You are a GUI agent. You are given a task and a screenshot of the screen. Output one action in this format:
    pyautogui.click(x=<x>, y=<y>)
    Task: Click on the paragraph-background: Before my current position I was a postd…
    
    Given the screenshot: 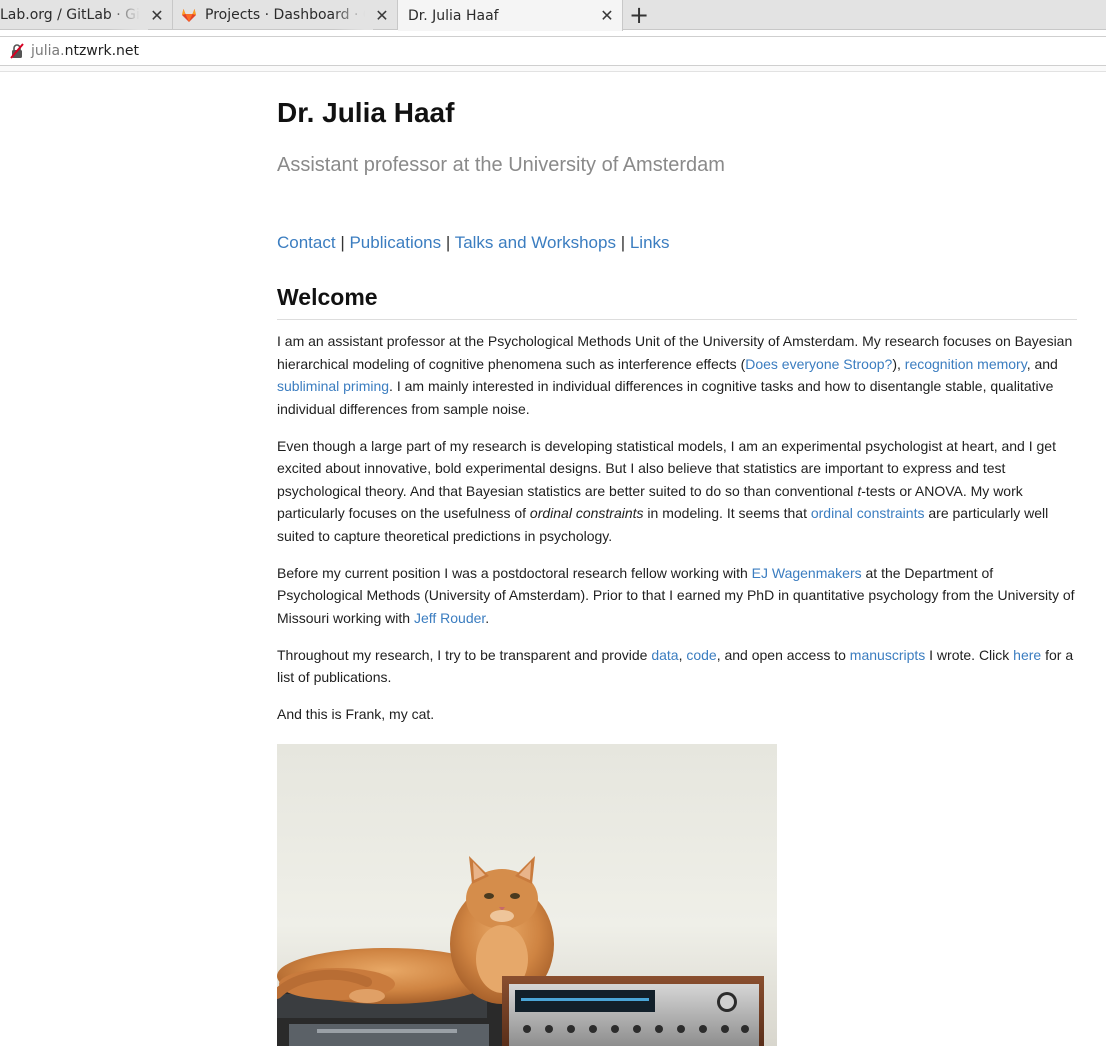 What is the action you would take?
    pyautogui.click(x=677, y=596)
    